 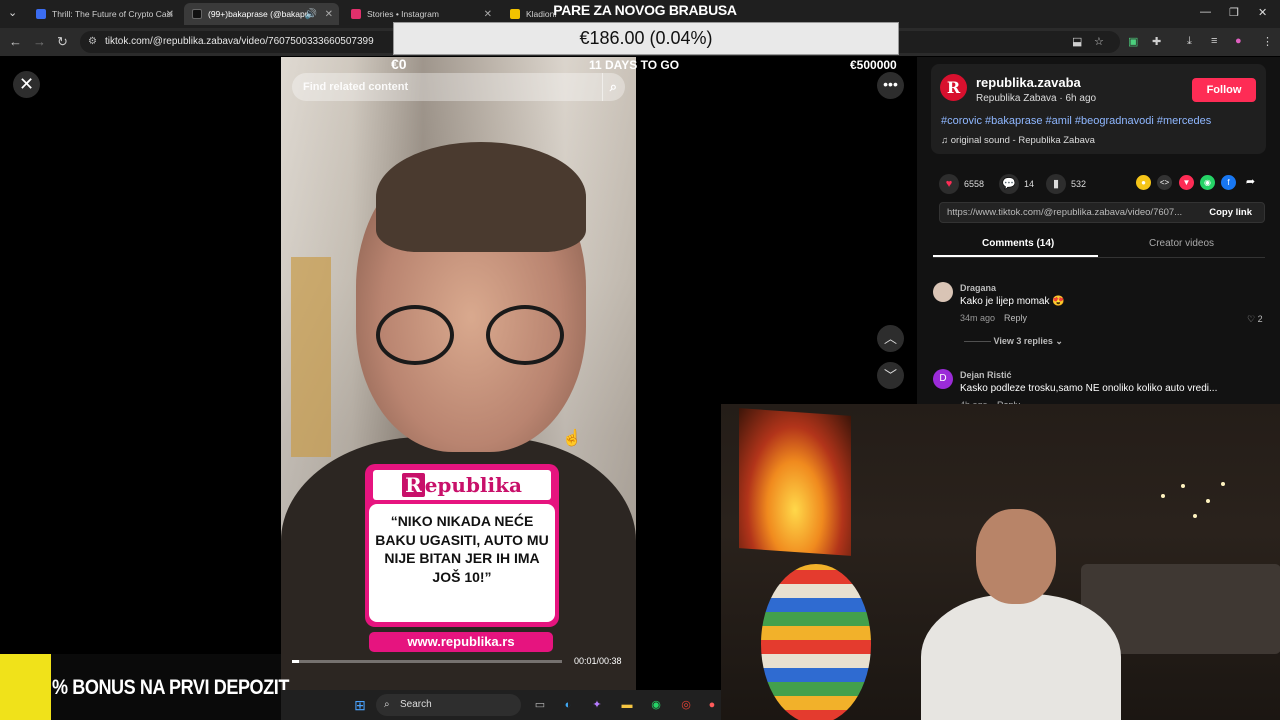 I want to click on goal-start: €0, so click(x=399, y=64).